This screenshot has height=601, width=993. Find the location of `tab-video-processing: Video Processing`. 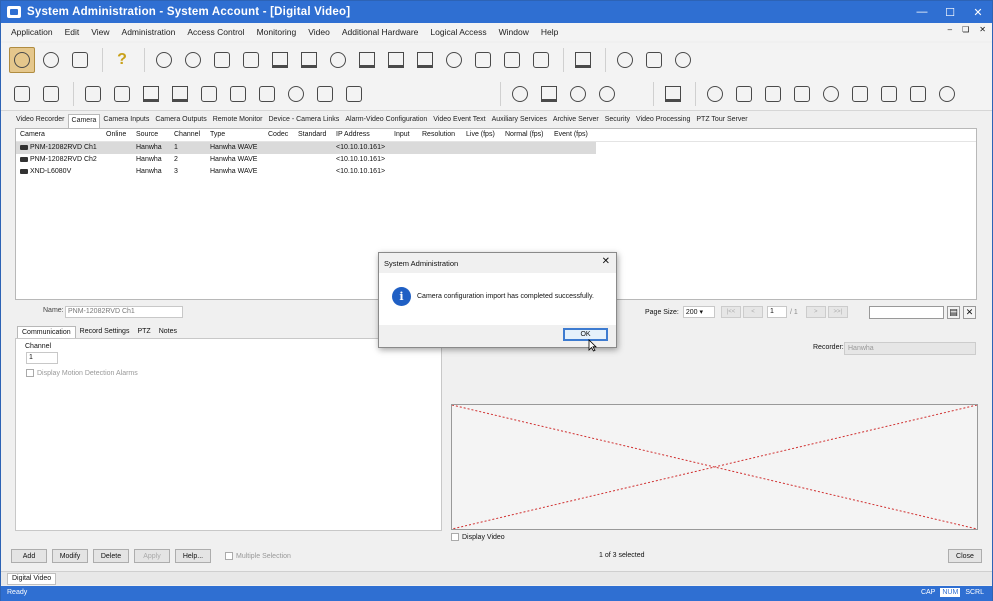

tab-video-processing: Video Processing is located at coordinates (663, 121).